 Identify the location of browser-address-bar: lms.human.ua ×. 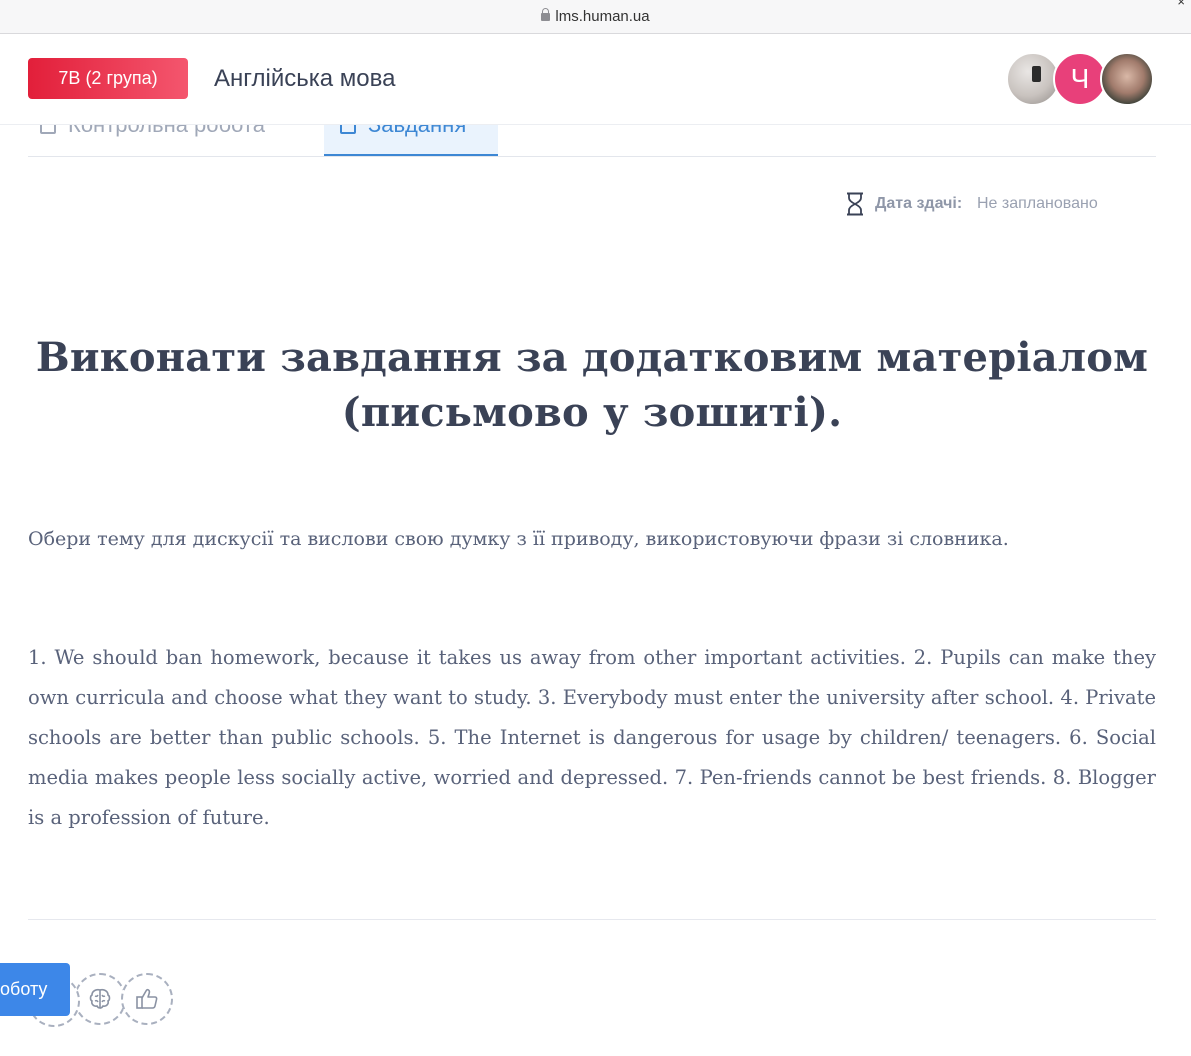
(595, 17).